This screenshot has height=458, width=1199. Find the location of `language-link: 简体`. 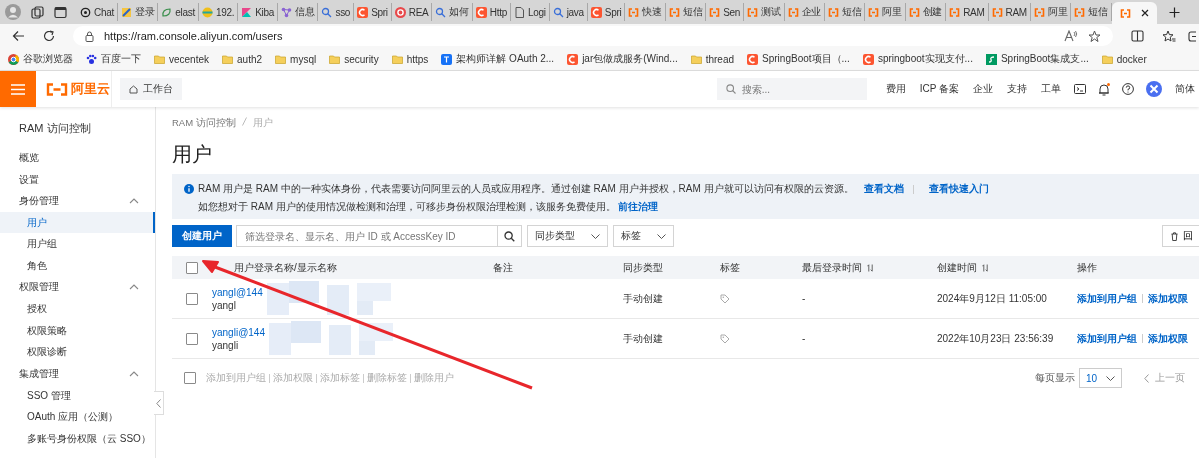

language-link: 简体 is located at coordinates (1185, 89).